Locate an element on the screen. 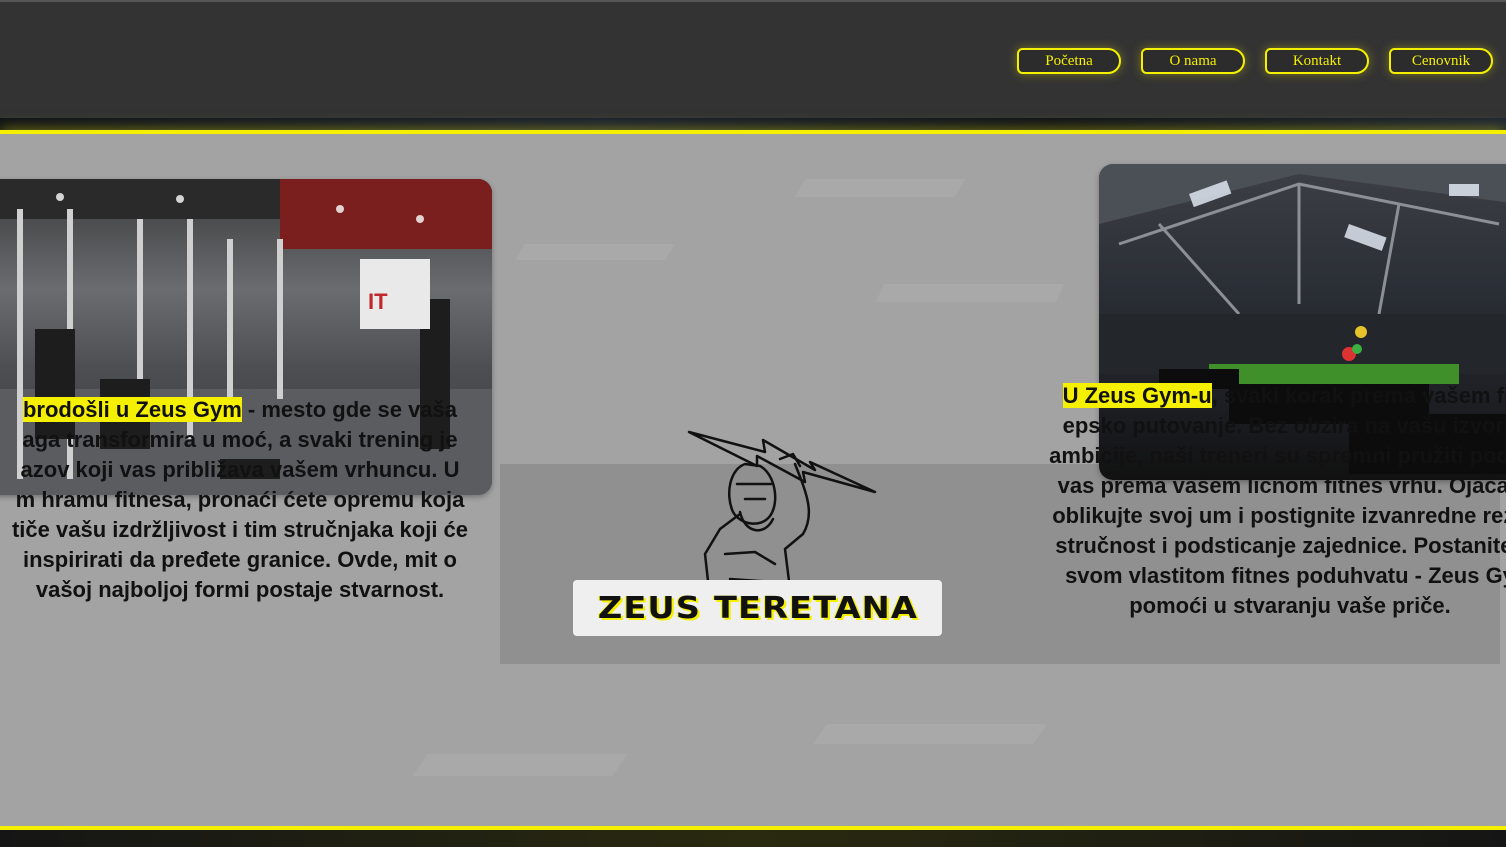 This screenshot has height=847, width=1506. nav-button-pocetna: Početna is located at coordinates (1069, 61).